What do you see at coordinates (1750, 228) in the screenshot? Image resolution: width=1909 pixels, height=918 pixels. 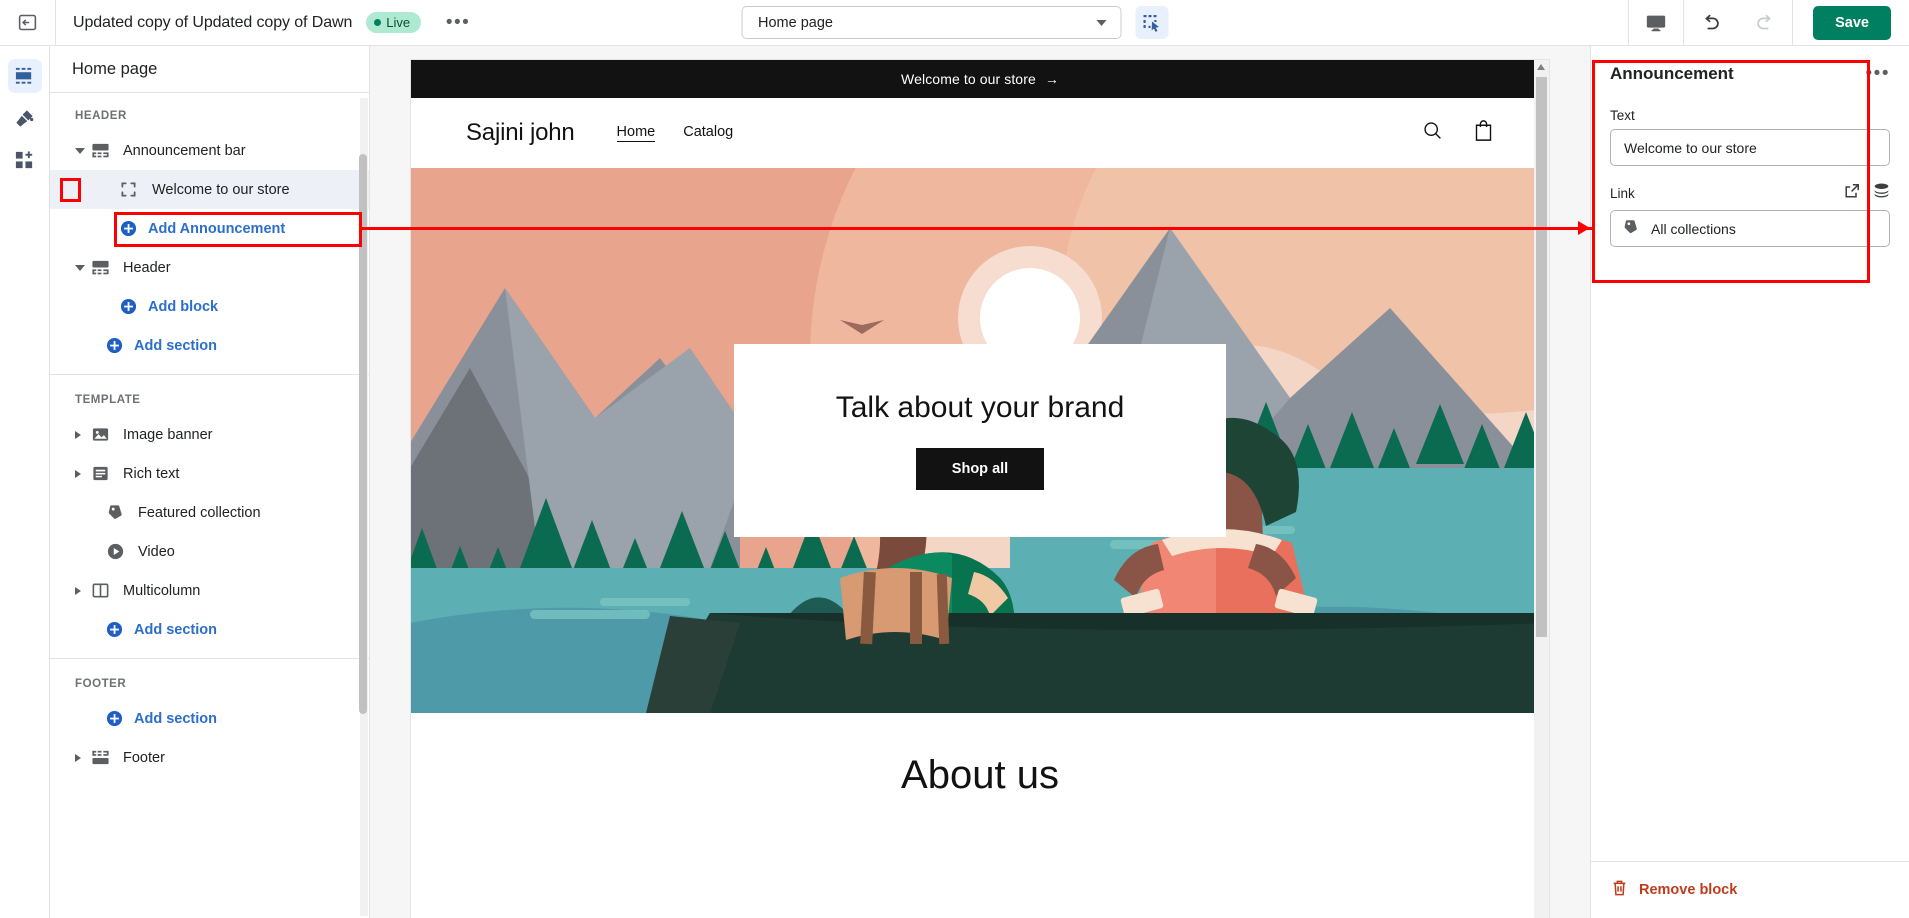 I see `link-value-field: All collections` at bounding box center [1750, 228].